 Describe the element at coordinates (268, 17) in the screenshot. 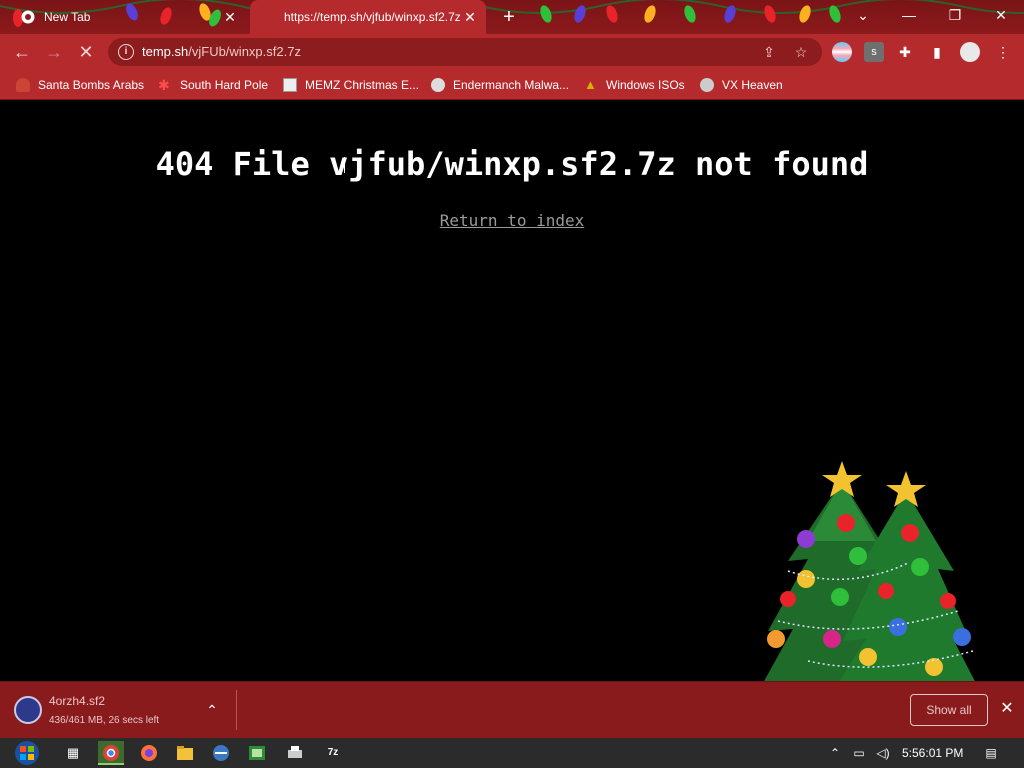

I see `loading-icon` at that location.